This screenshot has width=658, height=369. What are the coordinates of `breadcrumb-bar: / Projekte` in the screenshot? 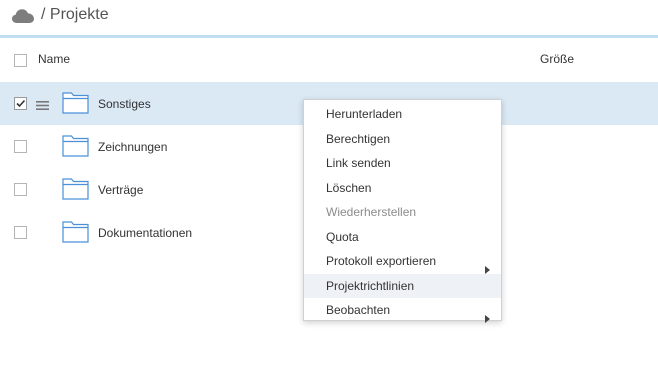 It's located at (329, 17).